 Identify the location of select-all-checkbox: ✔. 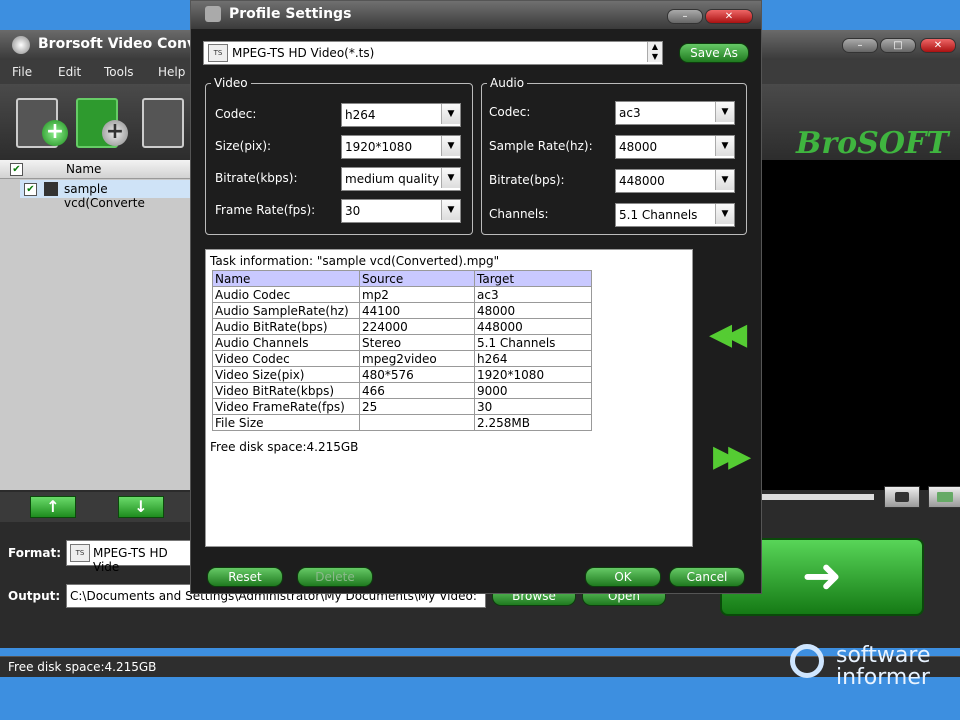
(16, 169).